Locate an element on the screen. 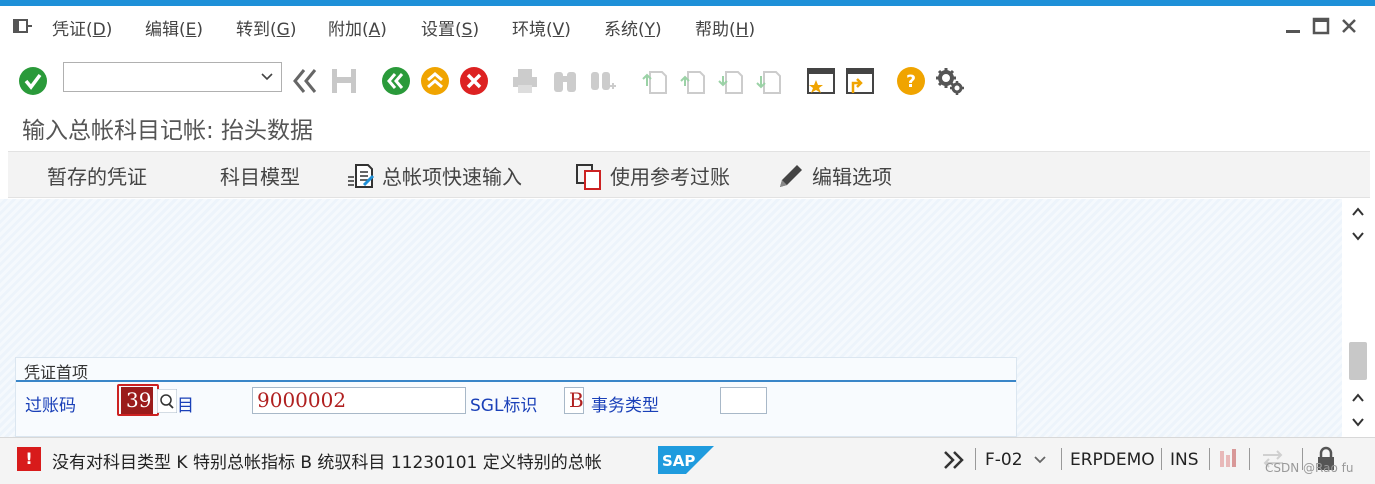 This screenshot has width=1375, height=484. menu-item-document: 凭证(D) is located at coordinates (82, 27).